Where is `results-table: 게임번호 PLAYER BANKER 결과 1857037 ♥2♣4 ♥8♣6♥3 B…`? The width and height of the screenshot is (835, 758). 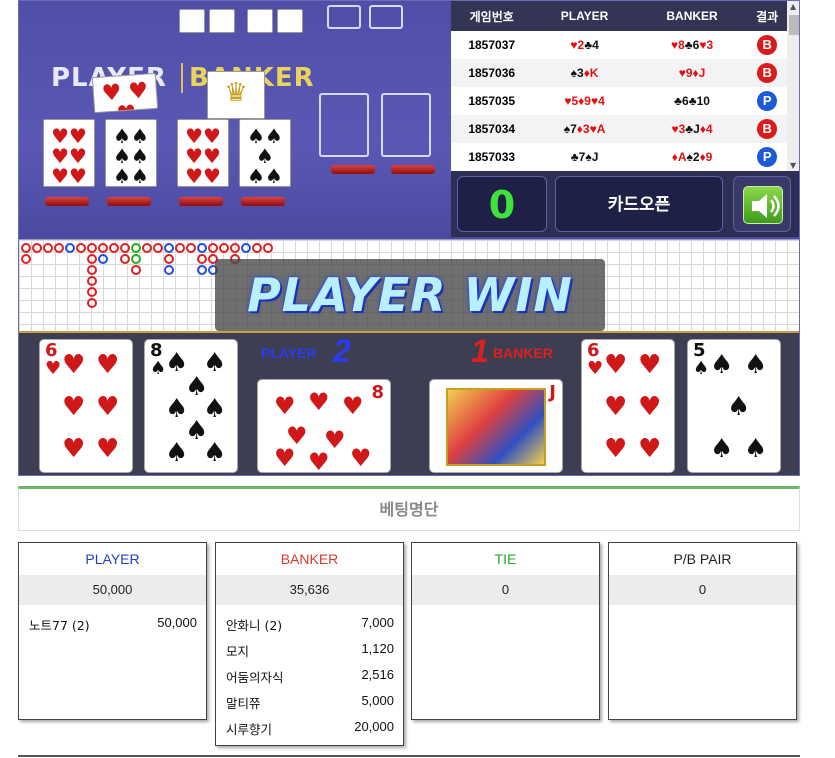 results-table: 게임번호 PLAYER BANKER 결과 1857037 ♥2♣4 ♥8♣6♥3 B… is located at coordinates (619, 86).